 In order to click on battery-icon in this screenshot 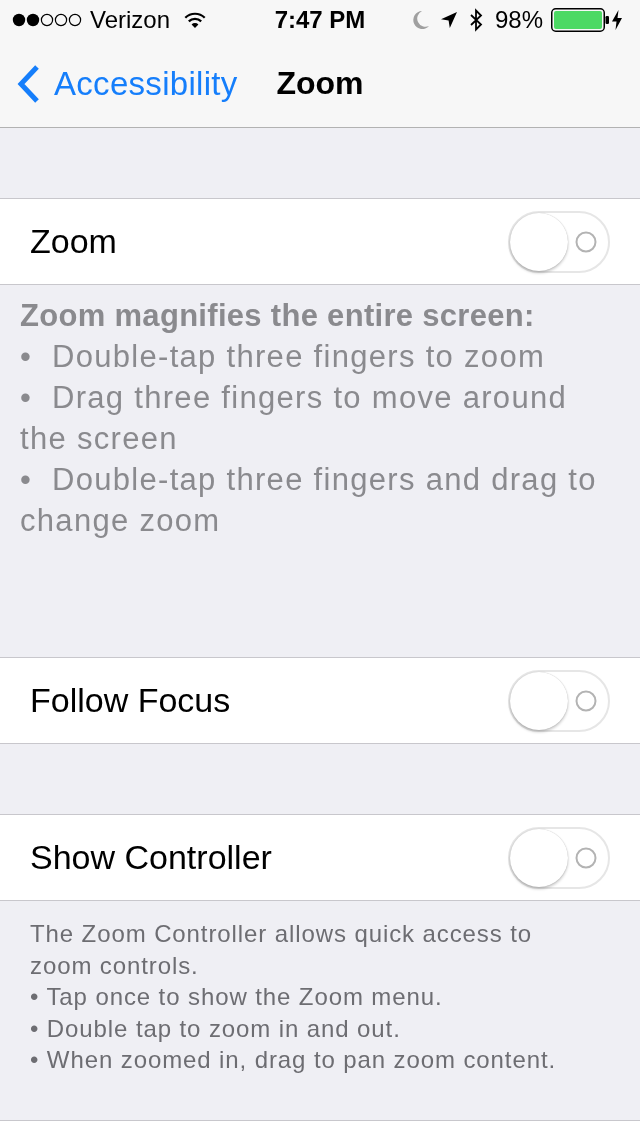, I will do `click(580, 20)`.